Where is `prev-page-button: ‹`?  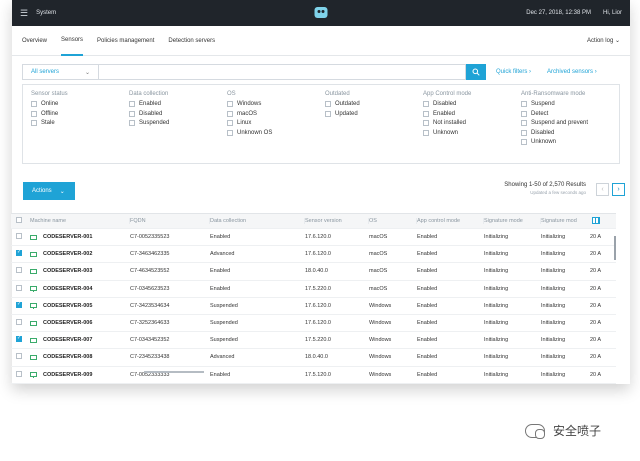
prev-page-button: ‹ is located at coordinates (602, 189).